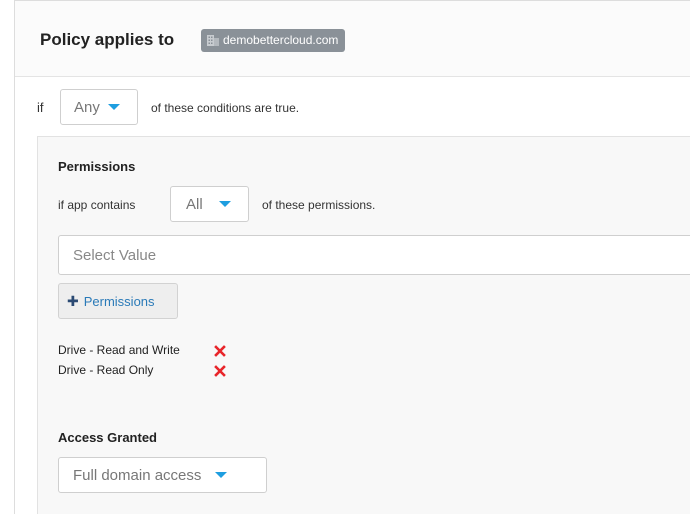 The image size is (690, 514). What do you see at coordinates (97, 205) in the screenshot?
I see `permissions-prefix-text: if app contains` at bounding box center [97, 205].